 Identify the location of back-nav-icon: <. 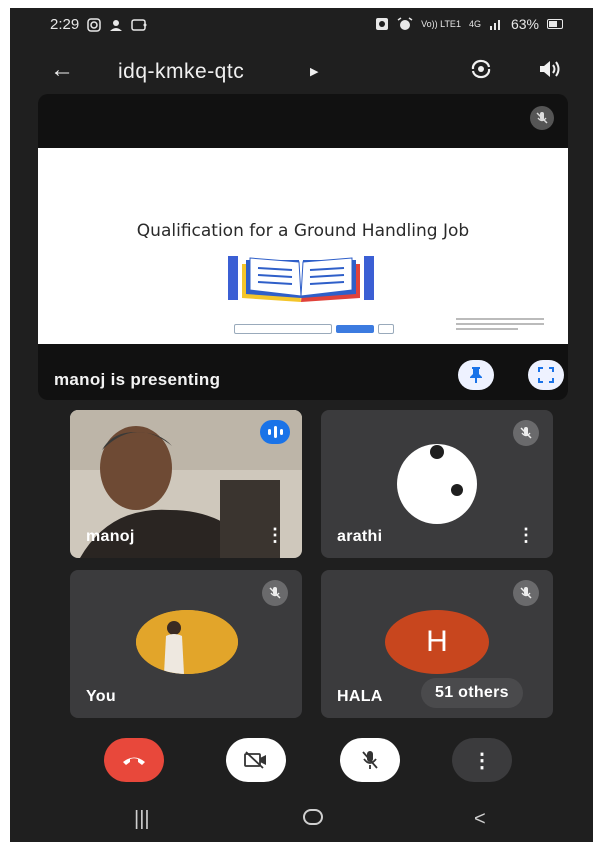
(480, 819).